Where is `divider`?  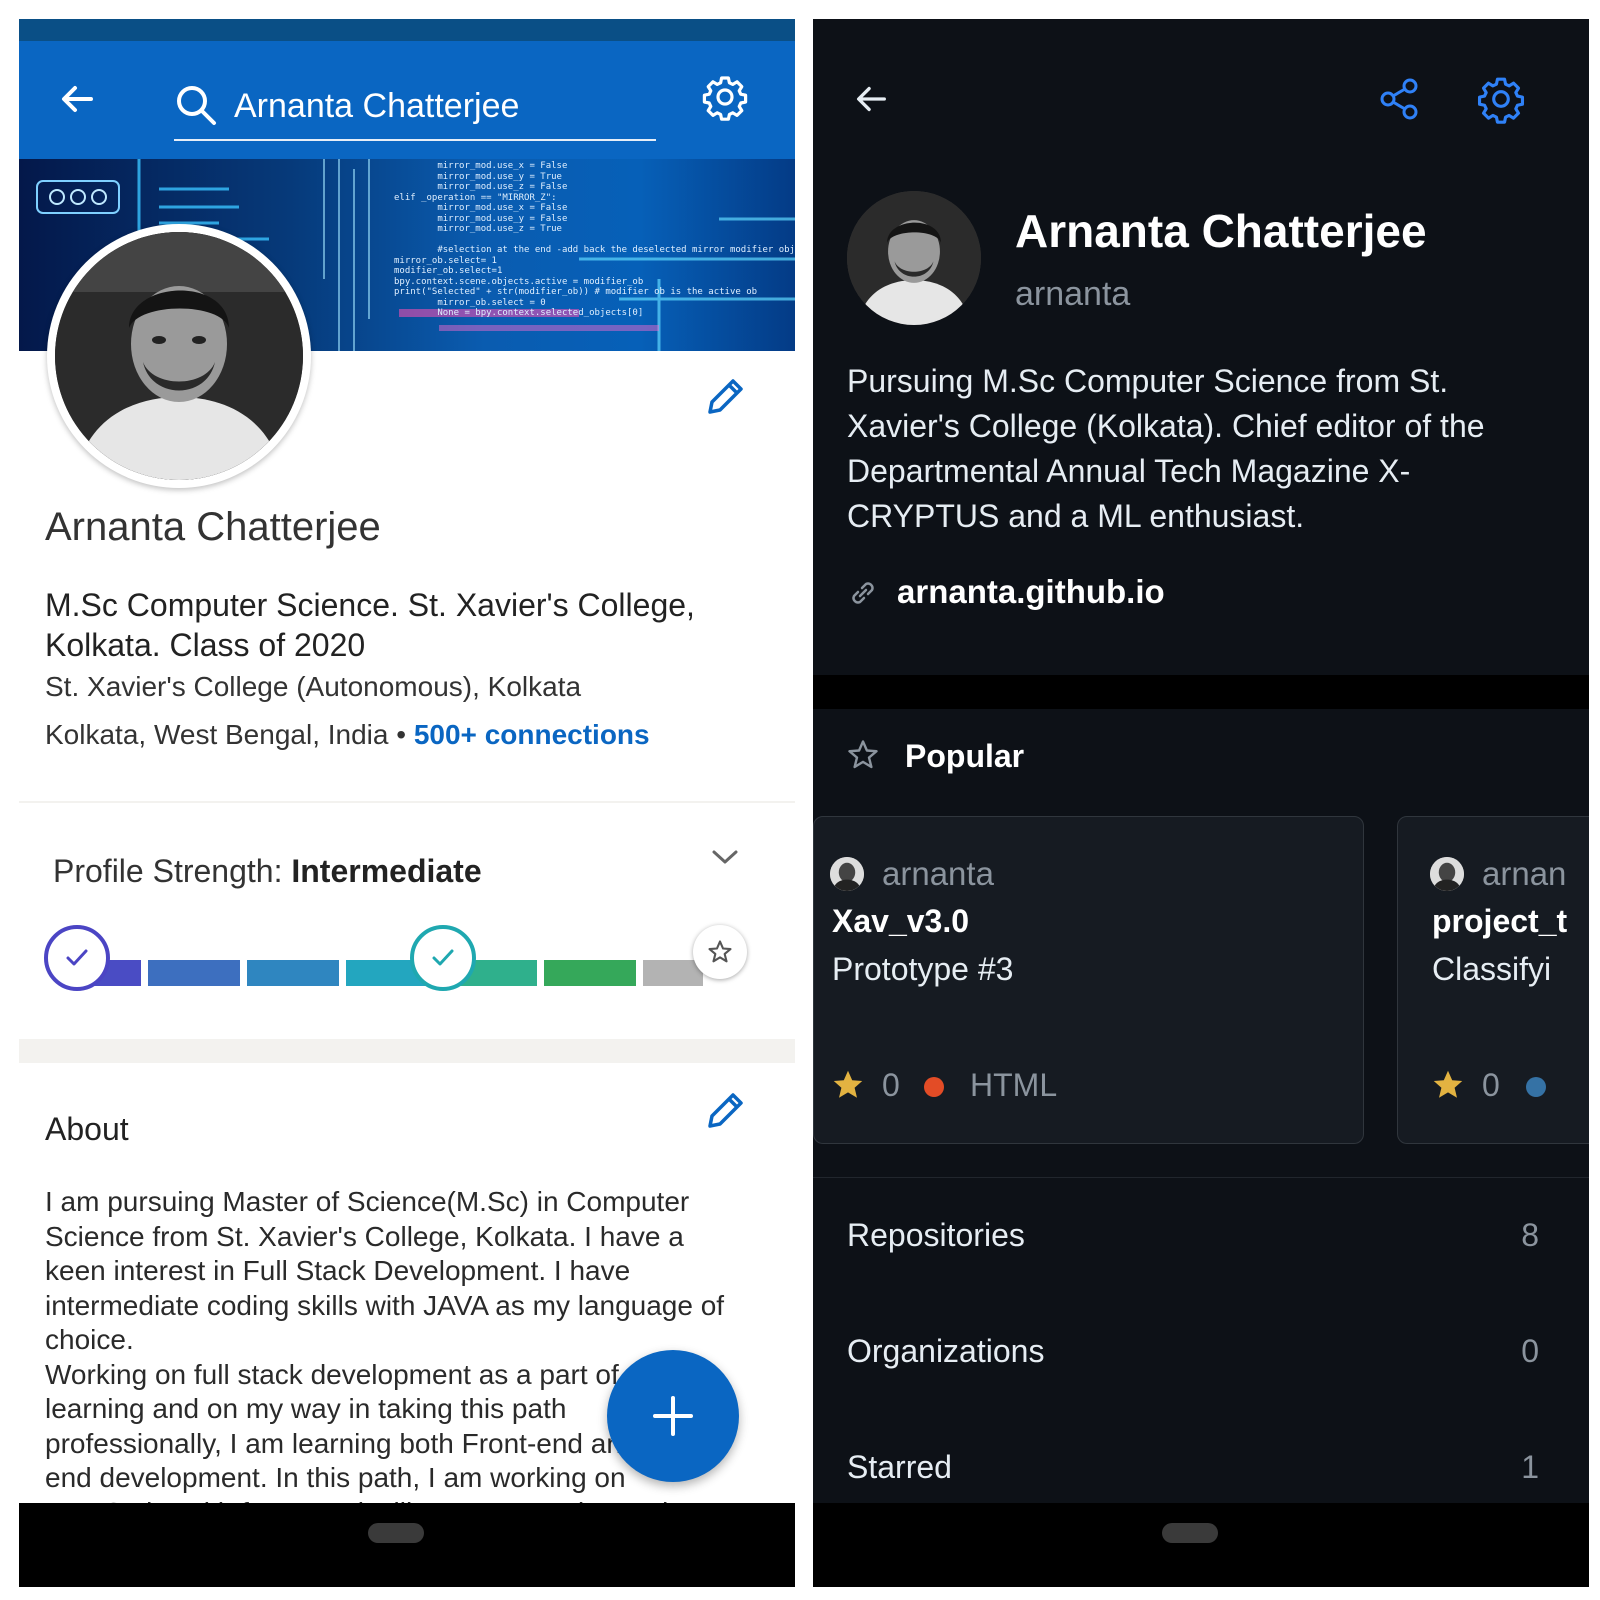
divider is located at coordinates (1201, 1177).